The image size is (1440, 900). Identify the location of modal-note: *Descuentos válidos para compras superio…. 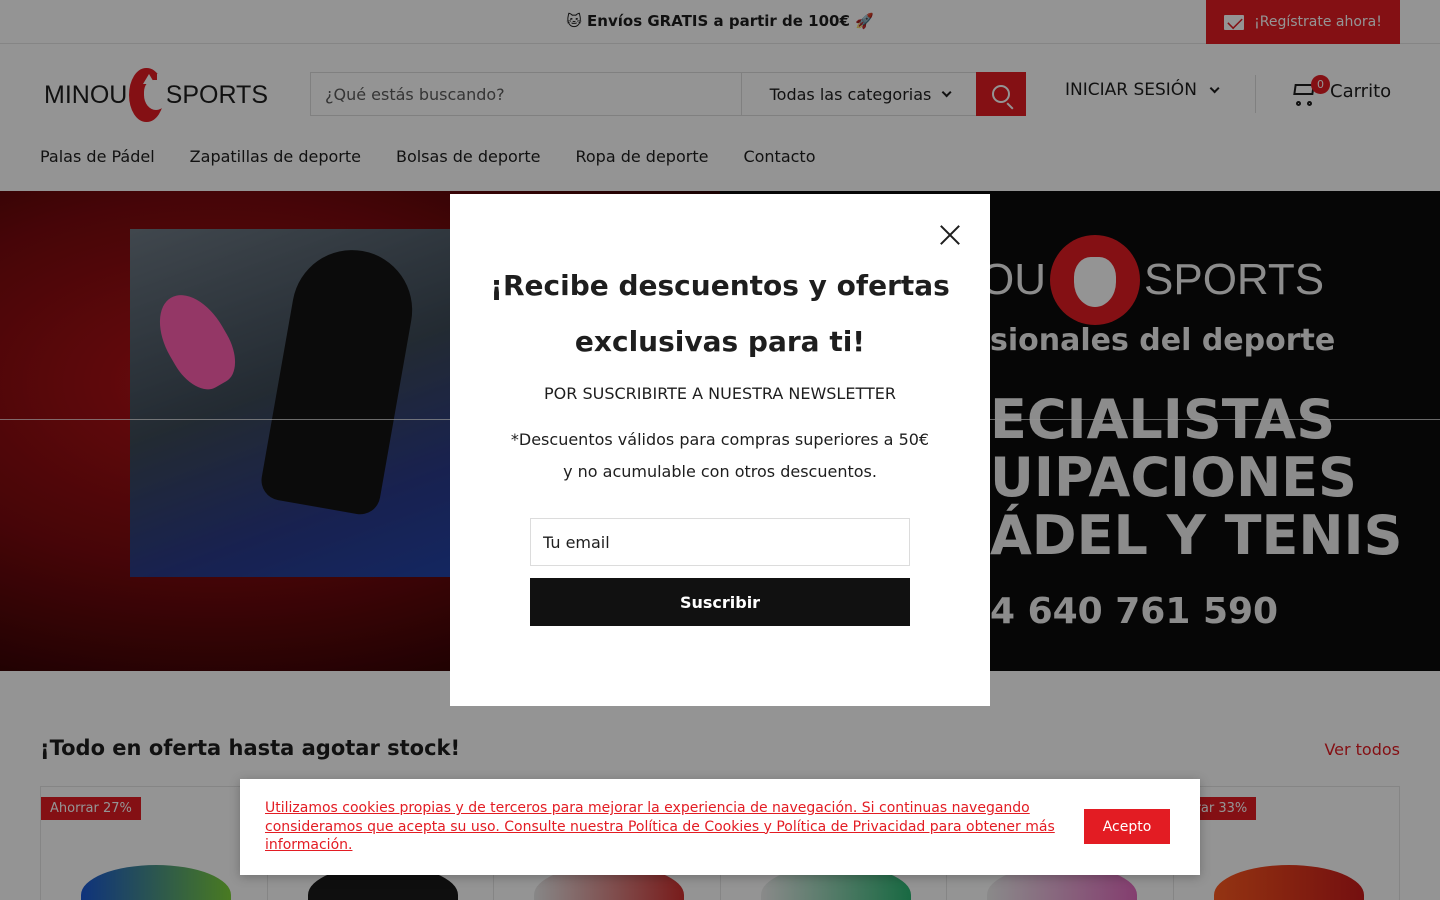
(720, 455).